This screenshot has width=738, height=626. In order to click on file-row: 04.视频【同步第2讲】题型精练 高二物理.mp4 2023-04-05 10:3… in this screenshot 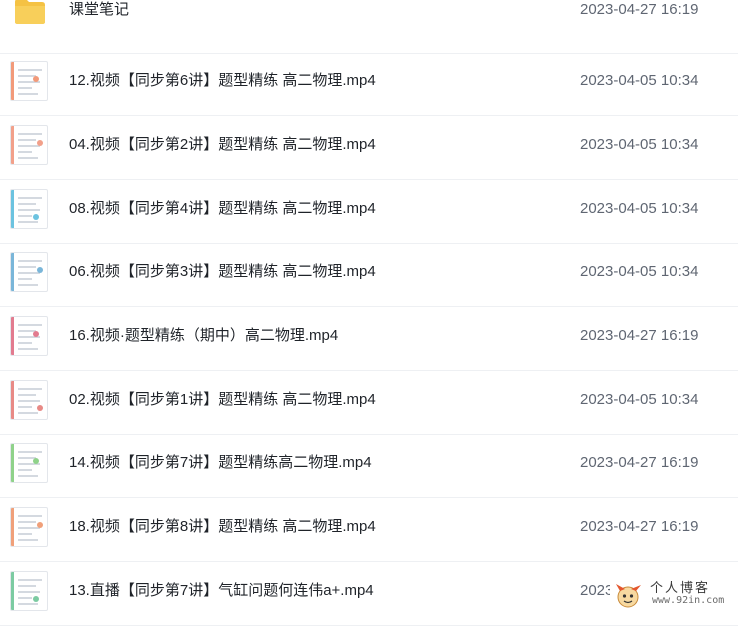, I will do `click(369, 148)`.